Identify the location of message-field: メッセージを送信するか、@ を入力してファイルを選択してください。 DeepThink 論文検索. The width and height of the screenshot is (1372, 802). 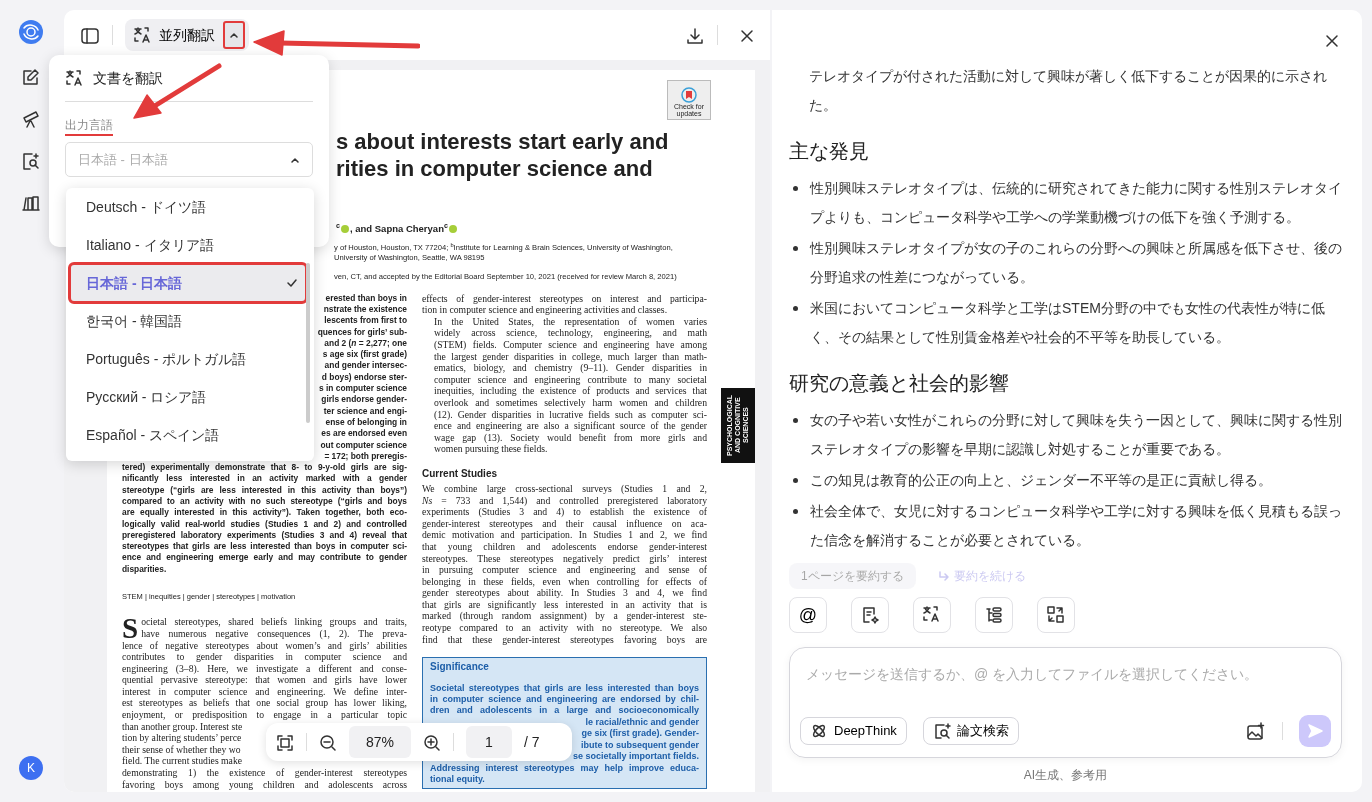
(1065, 702).